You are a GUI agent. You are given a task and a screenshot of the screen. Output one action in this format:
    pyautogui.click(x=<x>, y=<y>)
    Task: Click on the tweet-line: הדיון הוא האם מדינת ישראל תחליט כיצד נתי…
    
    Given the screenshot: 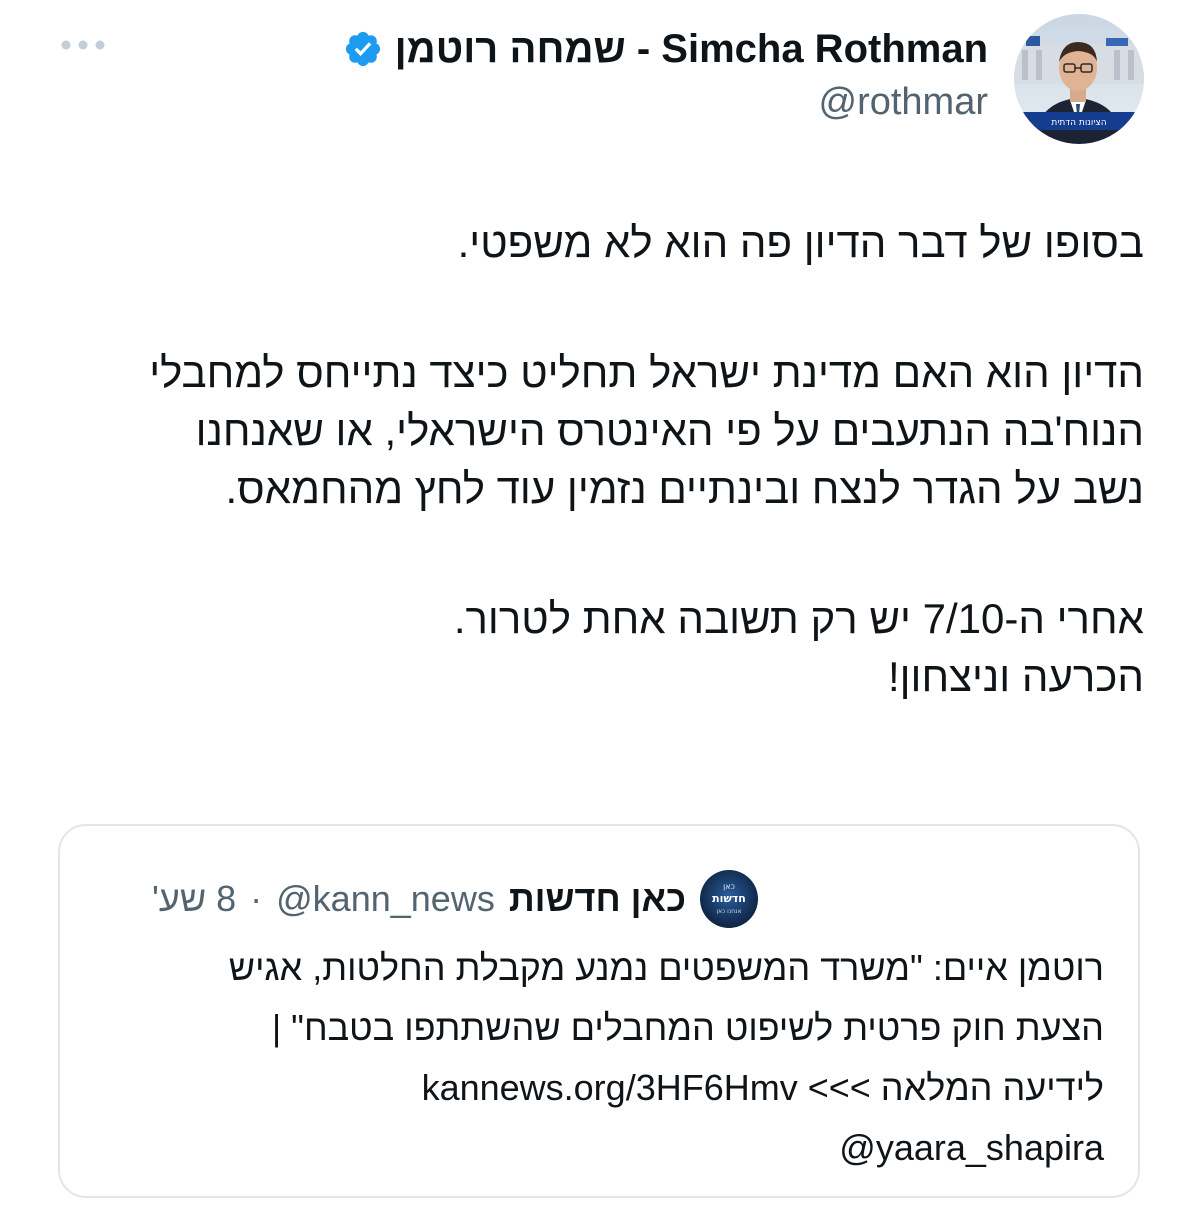 What is the action you would take?
    pyautogui.click(x=646, y=372)
    